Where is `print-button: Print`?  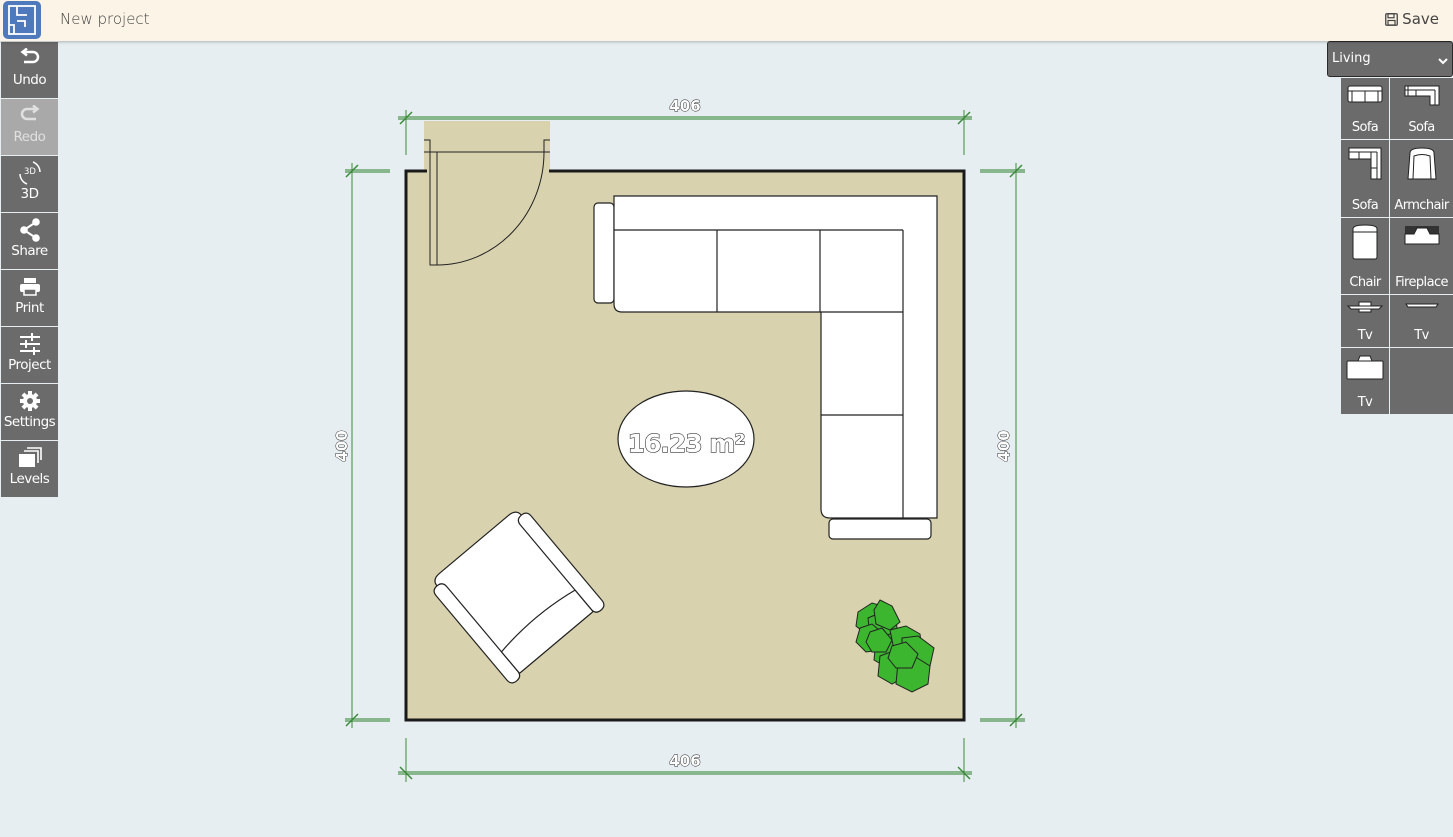 print-button: Print is located at coordinates (29, 298).